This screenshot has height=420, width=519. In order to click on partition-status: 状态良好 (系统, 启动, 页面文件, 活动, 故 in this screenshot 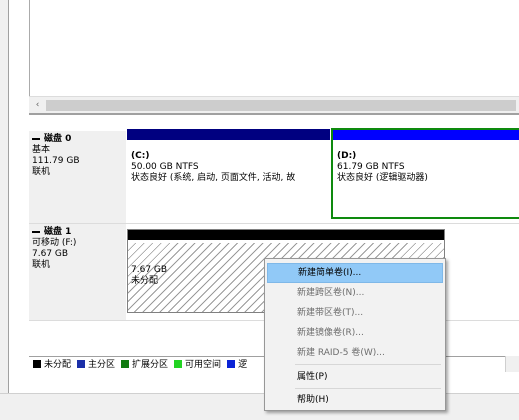, I will do `click(213, 178)`.